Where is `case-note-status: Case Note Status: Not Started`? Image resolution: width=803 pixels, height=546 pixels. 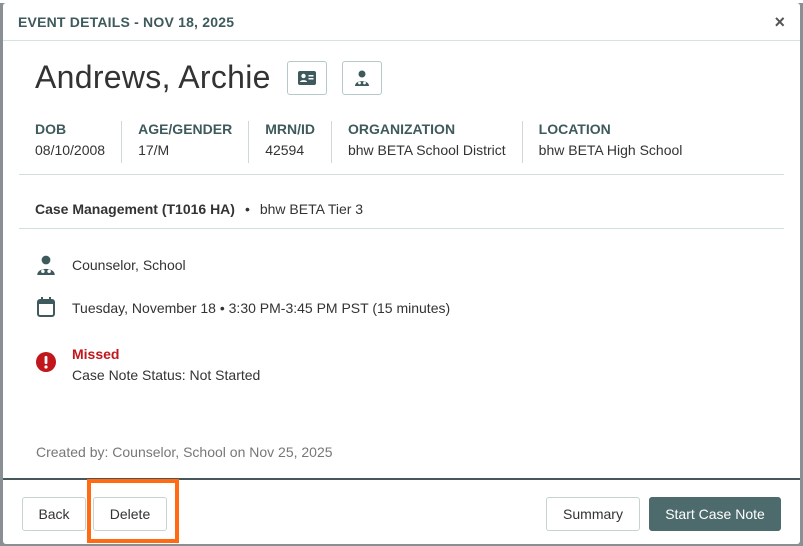 case-note-status: Case Note Status: Not Started is located at coordinates (166, 375).